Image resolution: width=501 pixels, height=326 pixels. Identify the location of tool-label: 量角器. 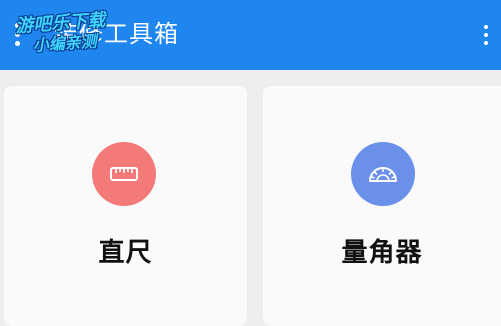
(382, 253).